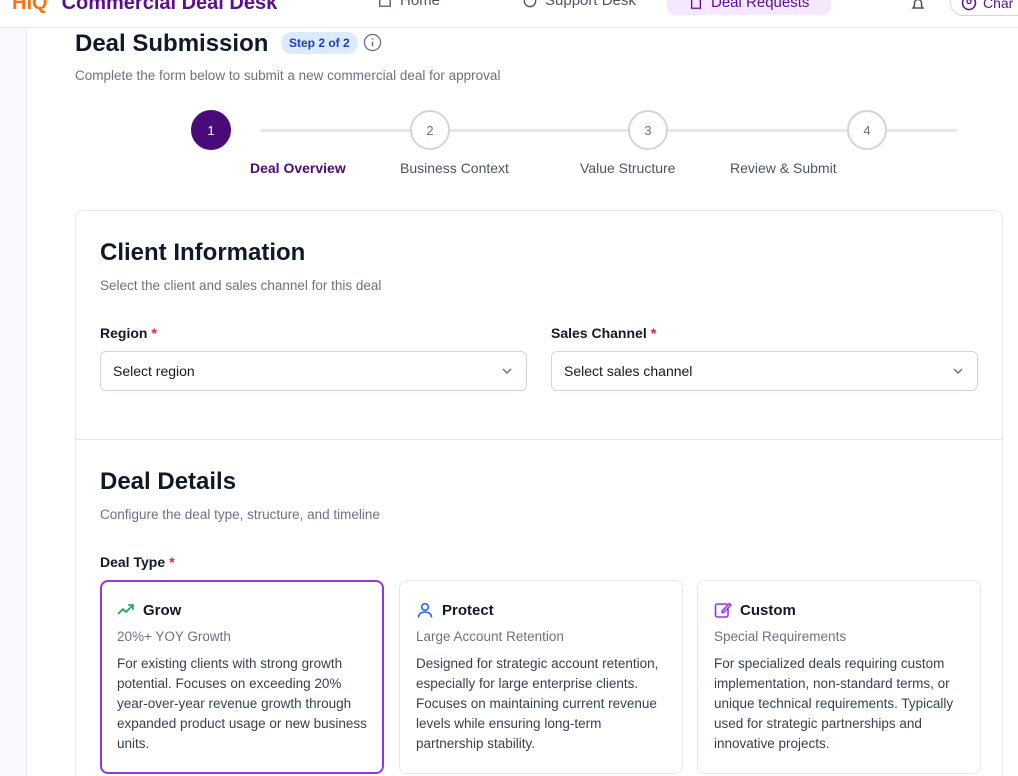 The height and width of the screenshot is (776, 1018). I want to click on section-divider, so click(539, 439).